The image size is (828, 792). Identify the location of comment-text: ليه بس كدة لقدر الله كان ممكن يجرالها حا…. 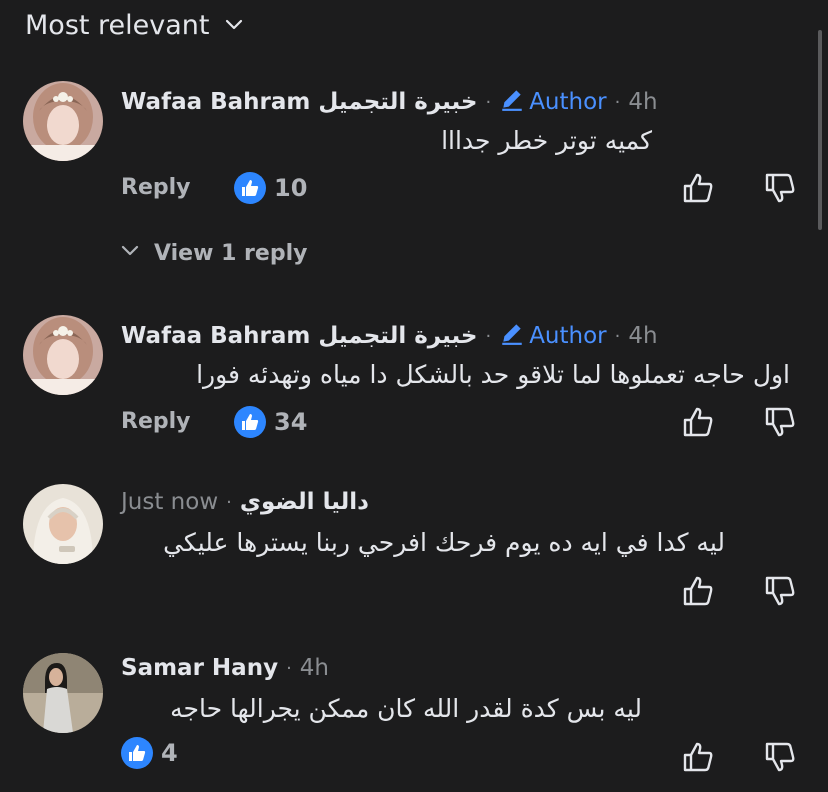
(406, 708).